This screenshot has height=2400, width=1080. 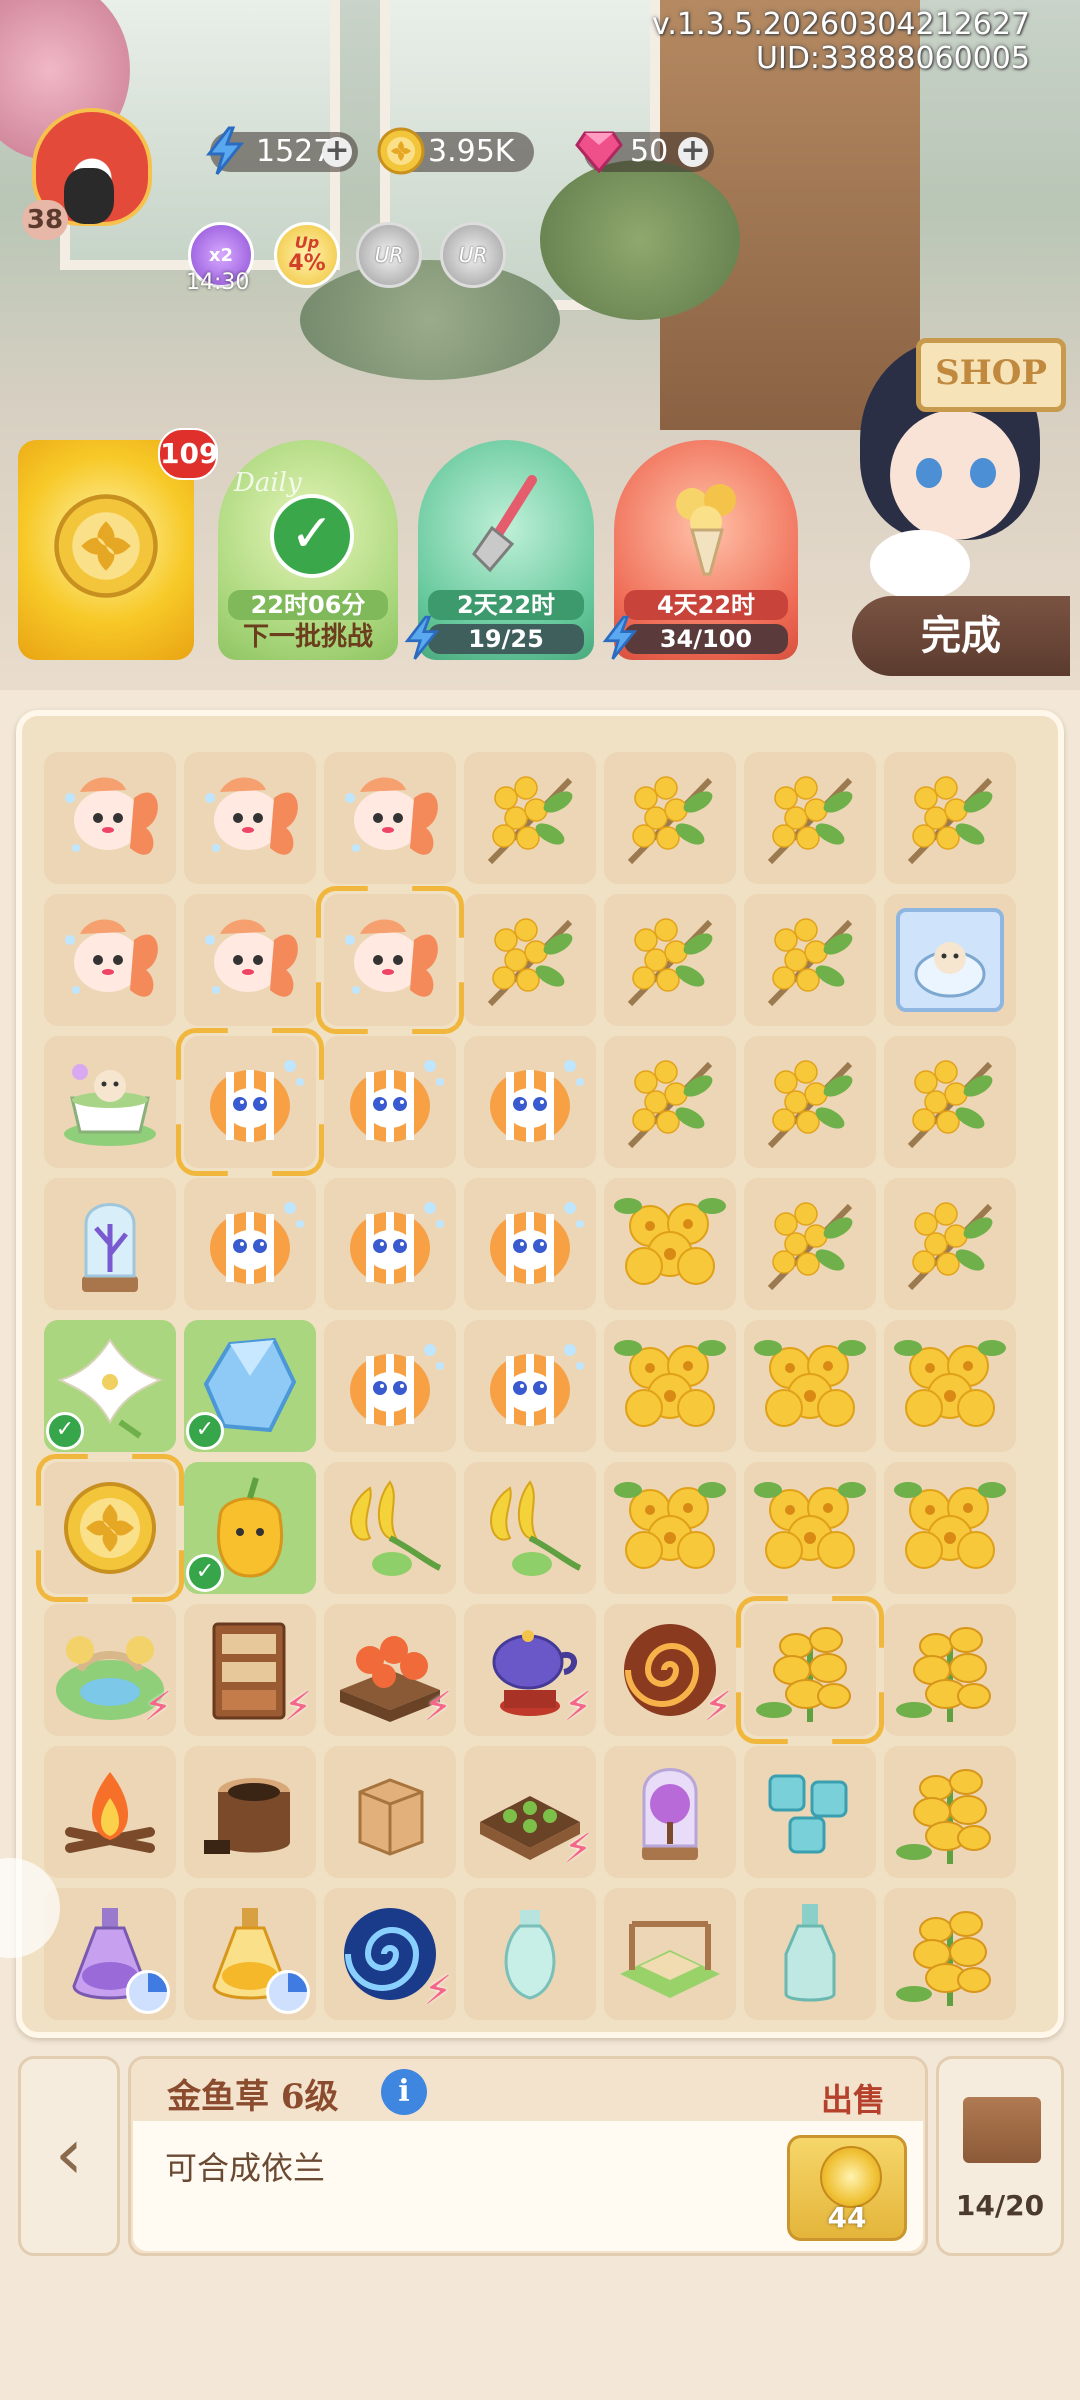 I want to click on yellow-flower-item-icon, so click(x=810, y=1525).